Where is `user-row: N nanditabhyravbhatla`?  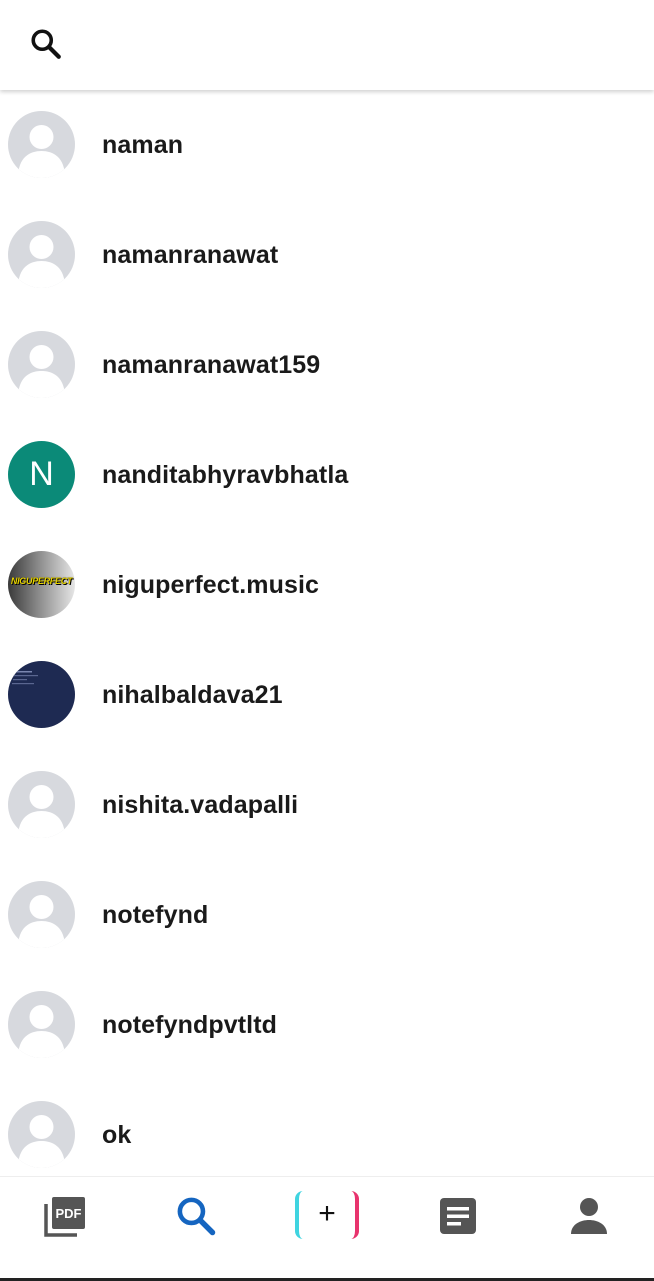 user-row: N nanditabhyravbhatla is located at coordinates (327, 475).